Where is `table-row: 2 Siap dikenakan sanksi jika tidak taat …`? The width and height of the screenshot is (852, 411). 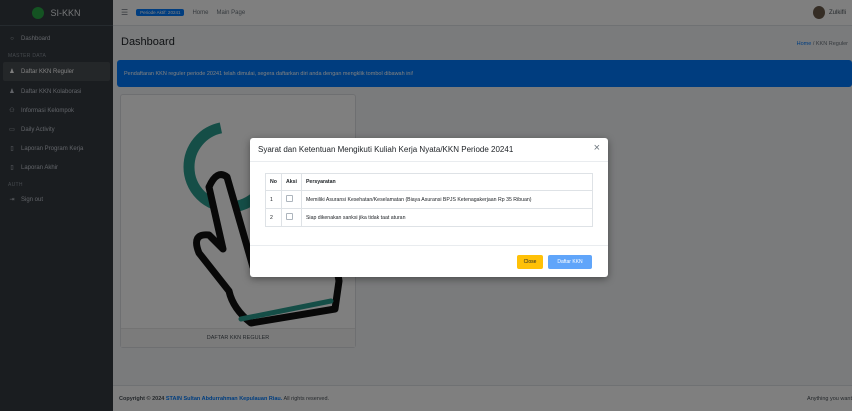 table-row: 2 Siap dikenakan sanksi jika tidak taat … is located at coordinates (429, 217).